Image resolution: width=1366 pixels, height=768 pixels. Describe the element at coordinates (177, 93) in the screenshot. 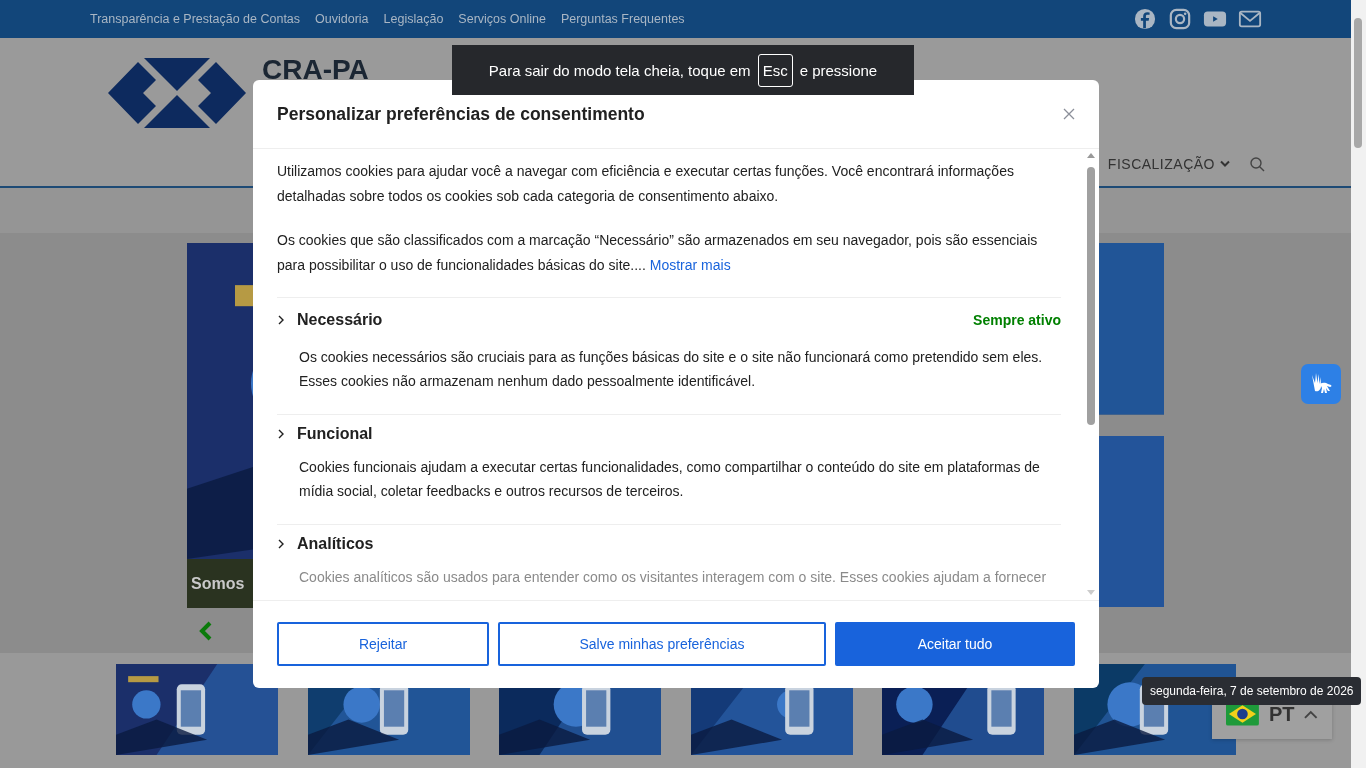

I see `logo-icon` at that location.